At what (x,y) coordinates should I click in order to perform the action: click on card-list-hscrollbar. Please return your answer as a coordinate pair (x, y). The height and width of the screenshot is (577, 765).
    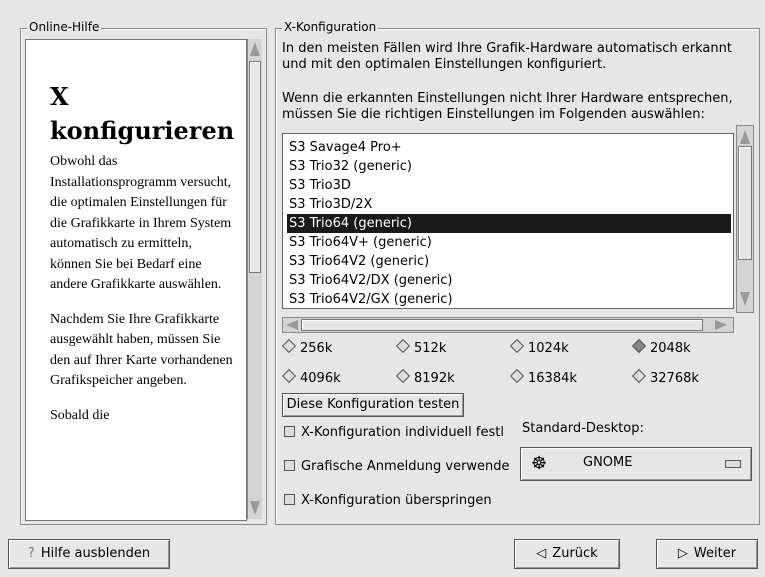
    Looking at the image, I should click on (508, 325).